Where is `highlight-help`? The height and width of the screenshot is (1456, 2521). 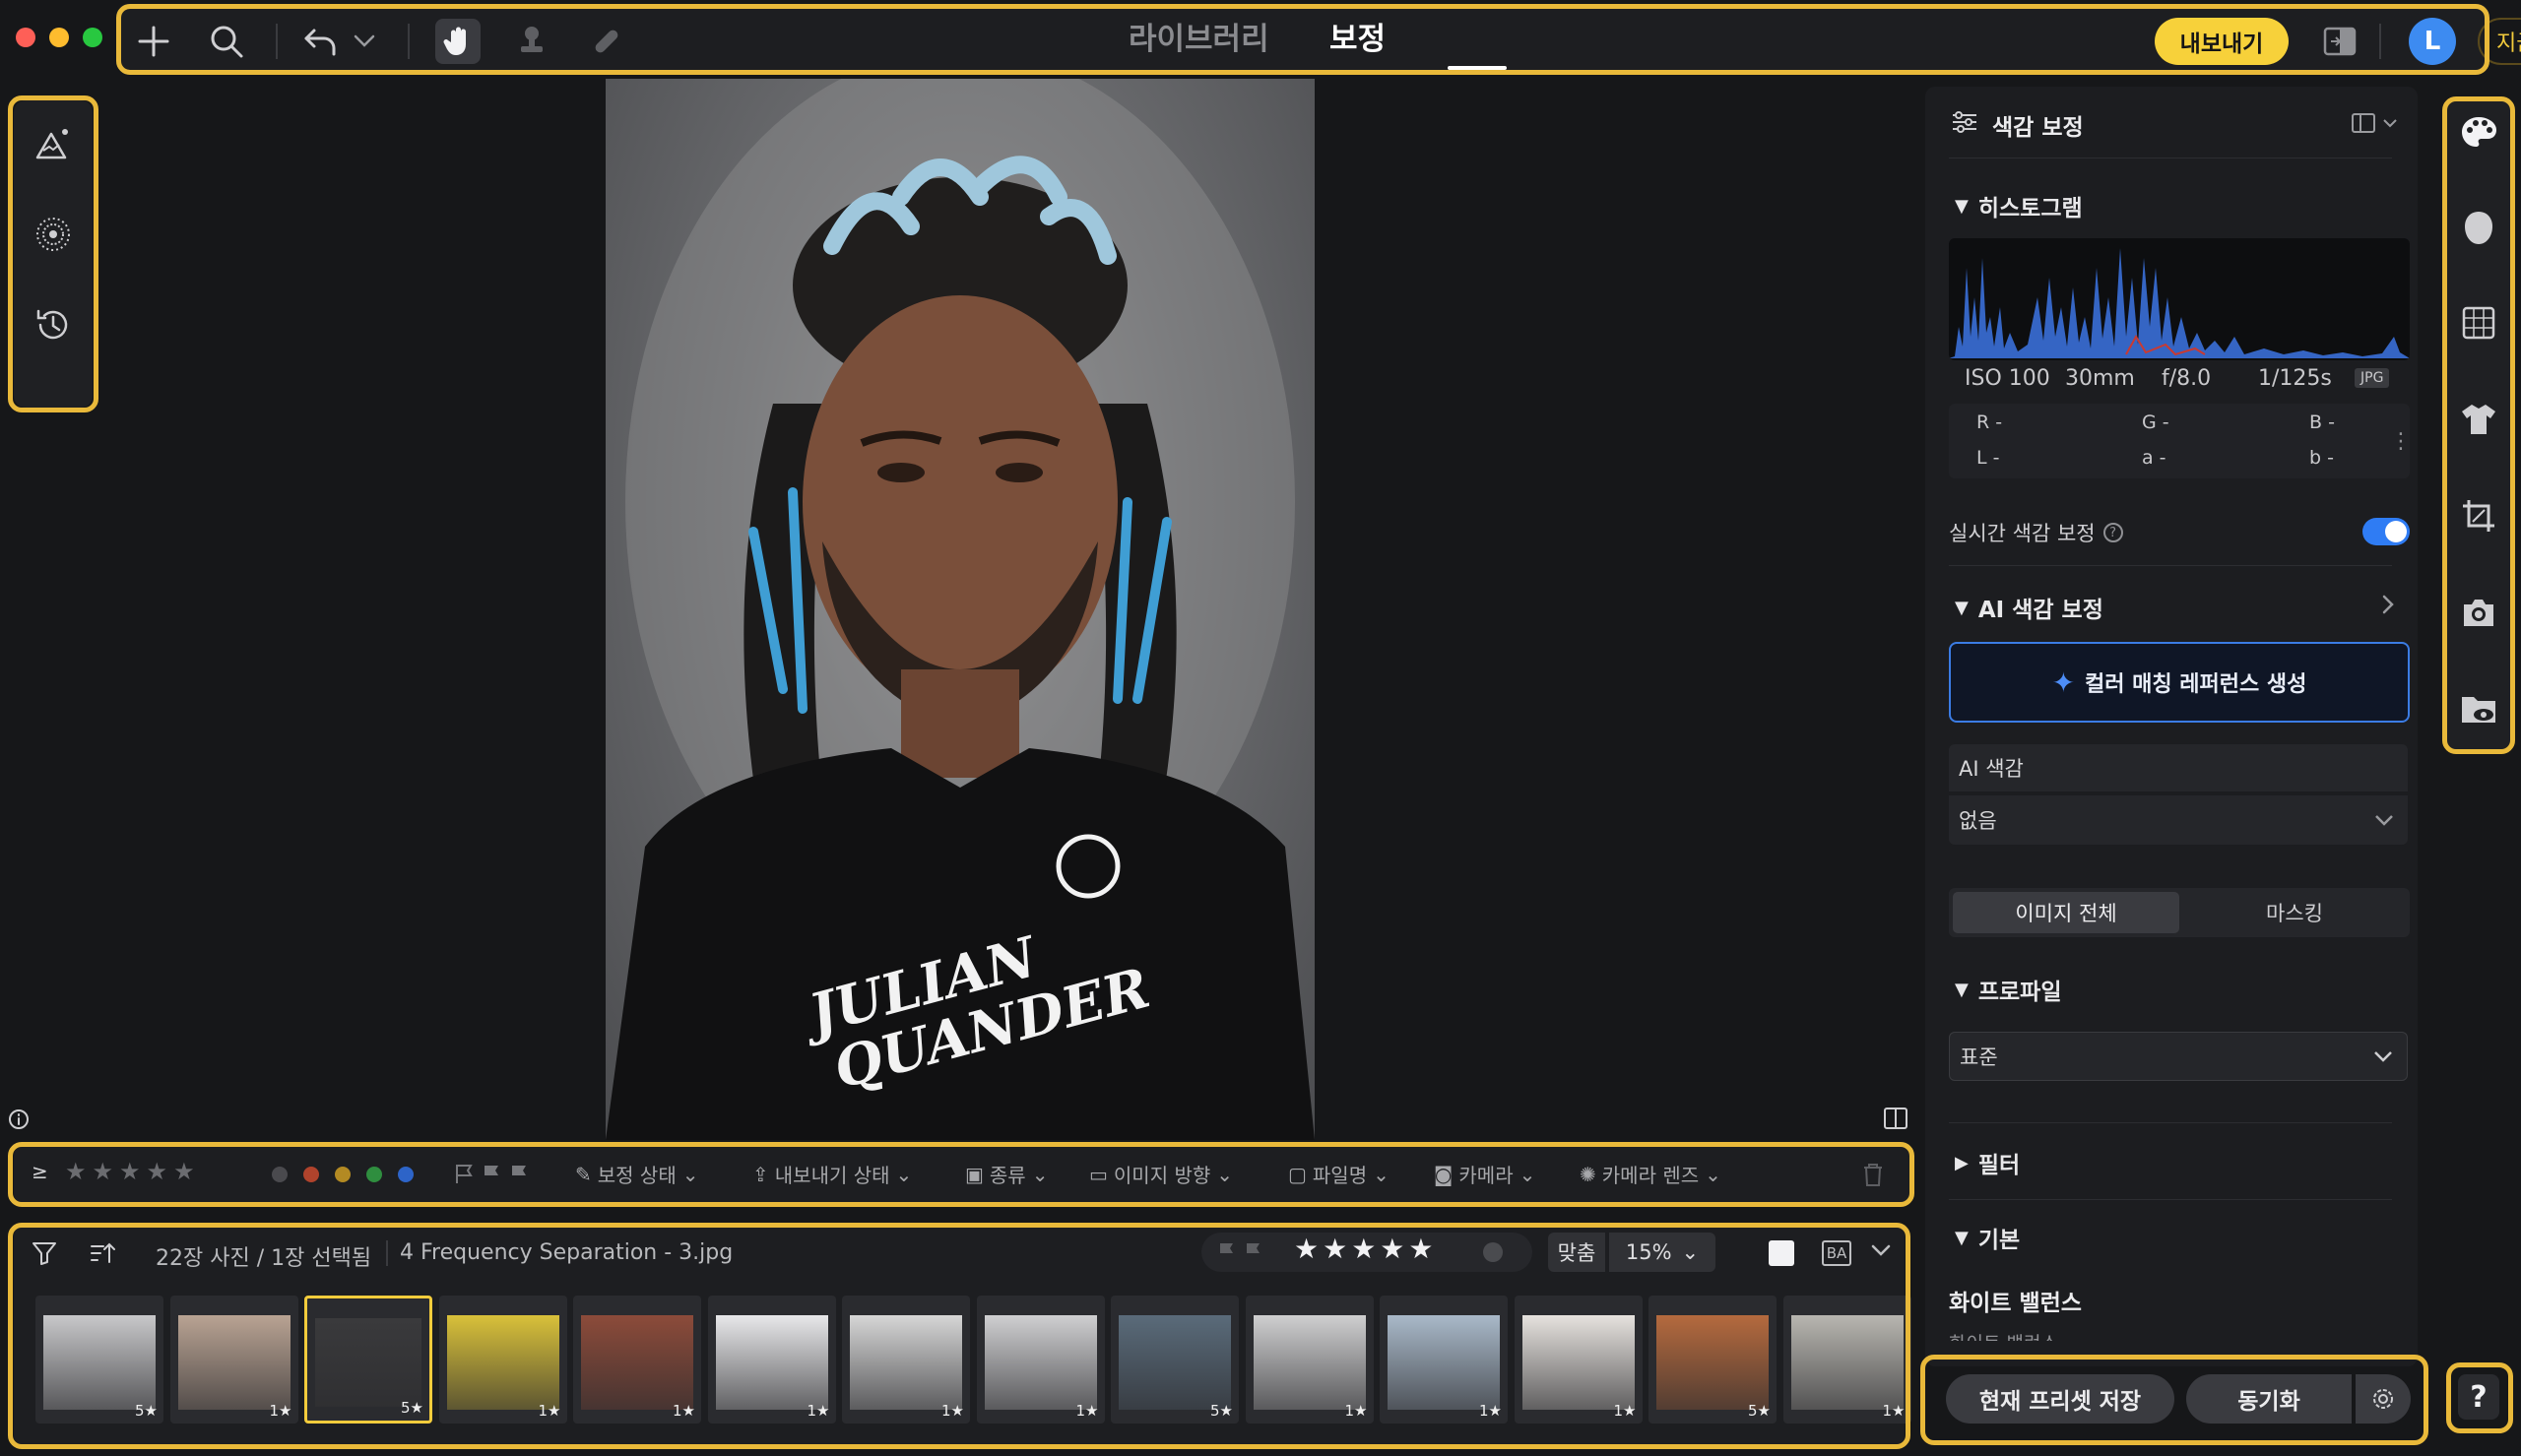
highlight-help is located at coordinates (2479, 1397).